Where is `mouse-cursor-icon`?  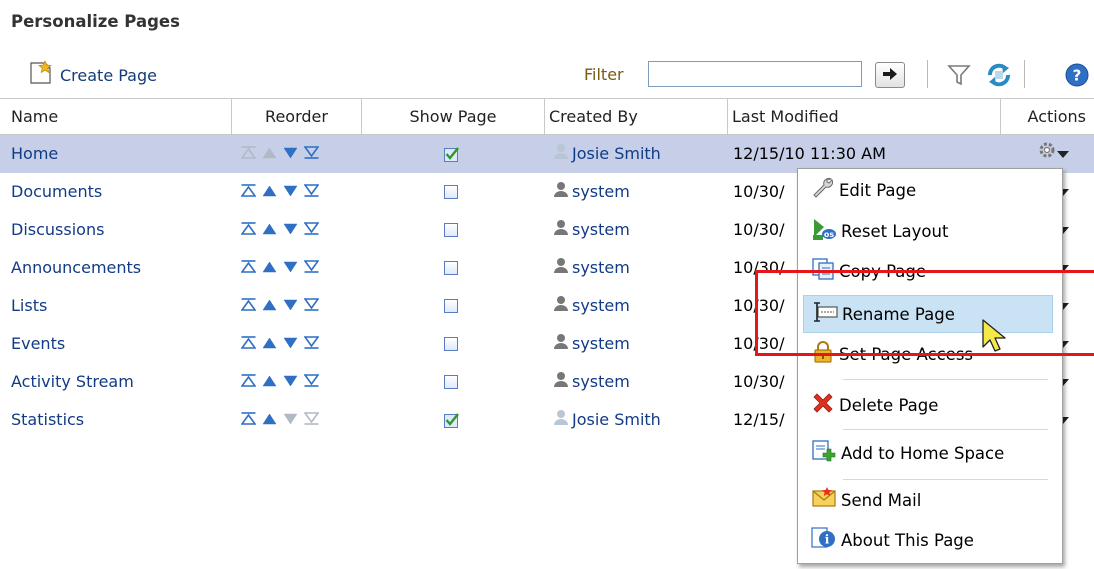
mouse-cursor-icon is located at coordinates (994, 335).